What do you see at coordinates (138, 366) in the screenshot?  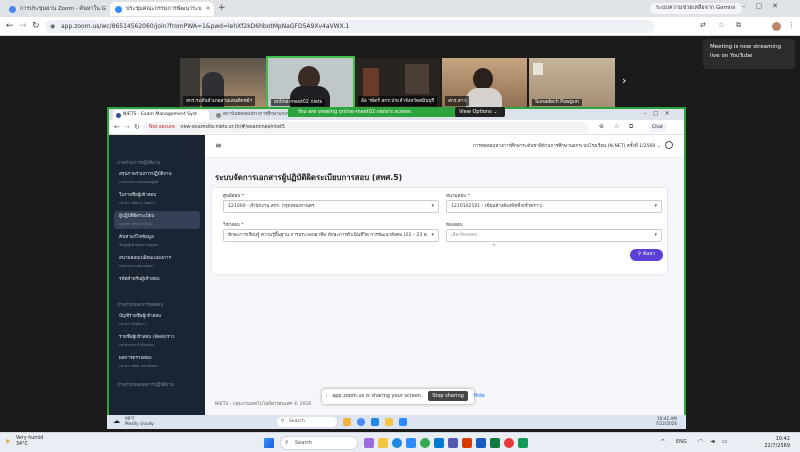 I see `sidebar-item-sub: เอกสาร สทศ. ประเมินผล` at bounding box center [138, 366].